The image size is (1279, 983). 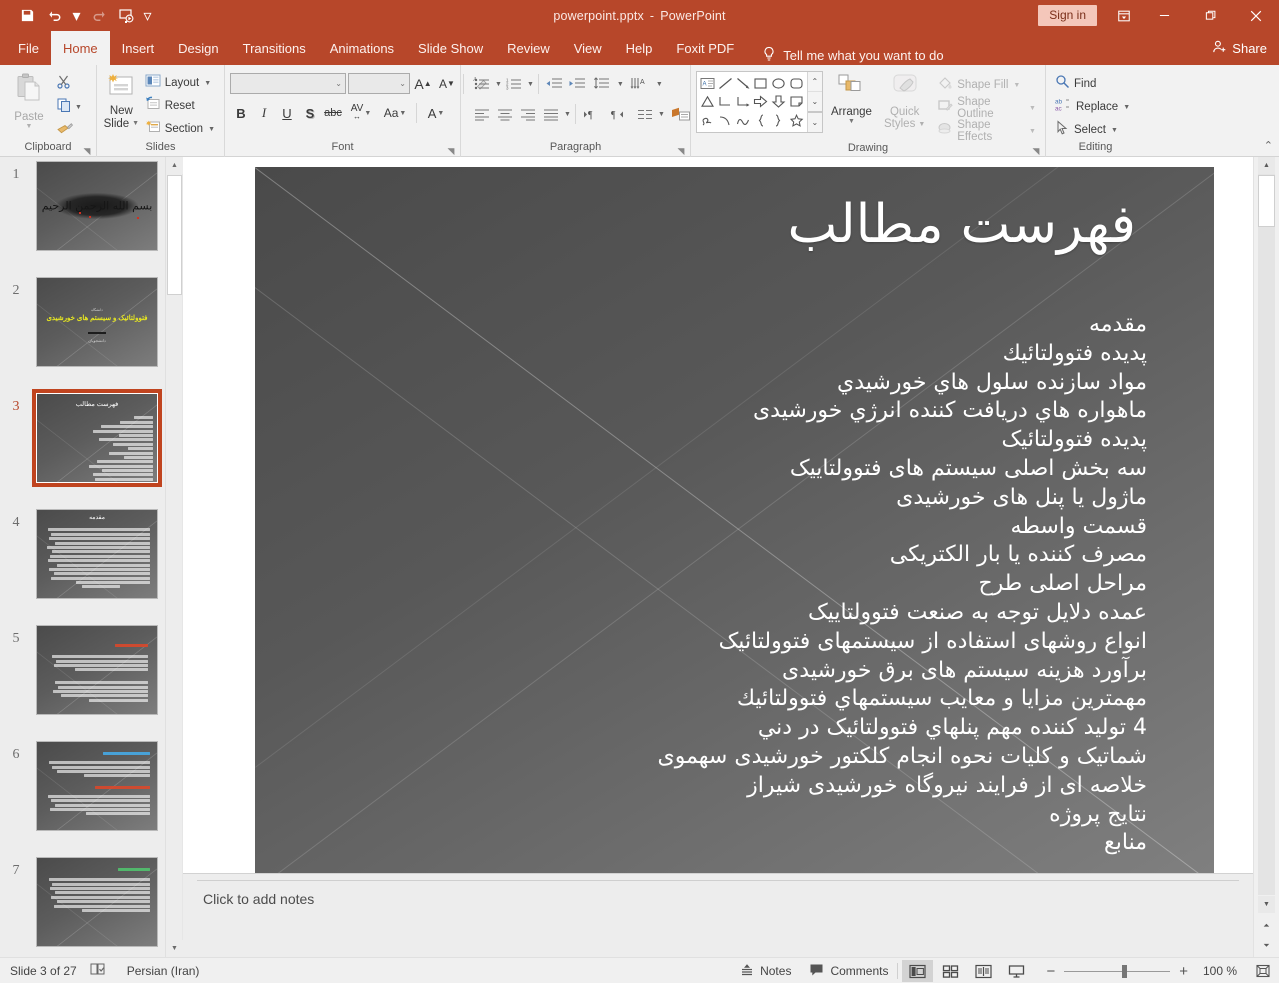 I want to click on slide-thumbnail-6: 6, so click(x=91, y=795).